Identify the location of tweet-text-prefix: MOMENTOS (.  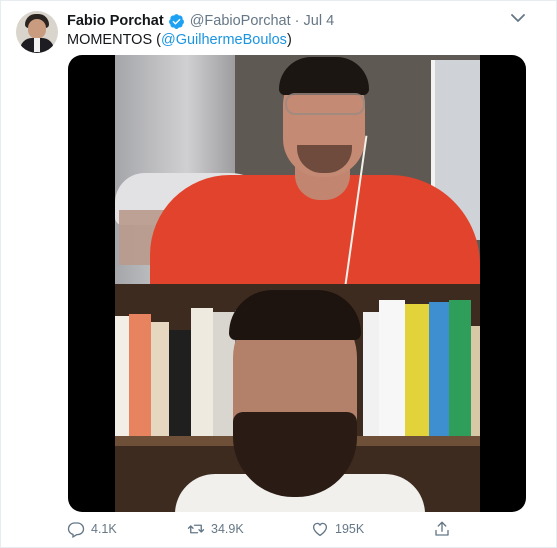
(114, 40).